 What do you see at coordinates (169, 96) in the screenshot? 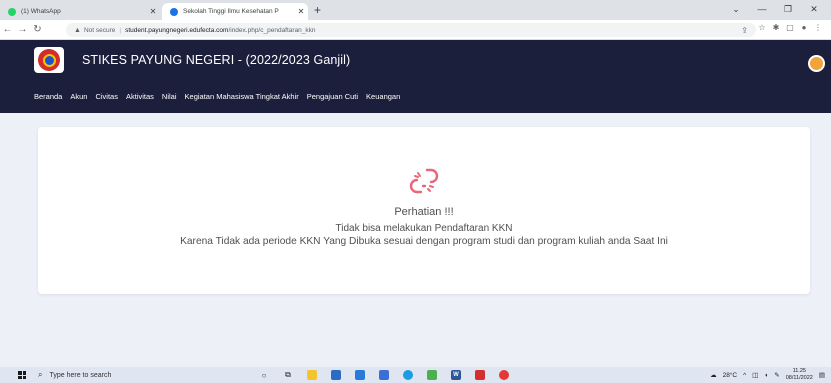
I see `menu-item-nilai: Nilai` at bounding box center [169, 96].